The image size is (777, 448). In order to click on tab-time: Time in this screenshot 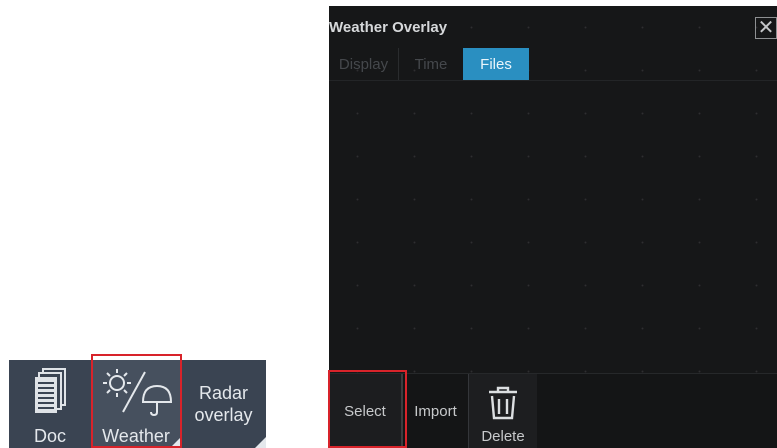, I will do `click(431, 64)`.